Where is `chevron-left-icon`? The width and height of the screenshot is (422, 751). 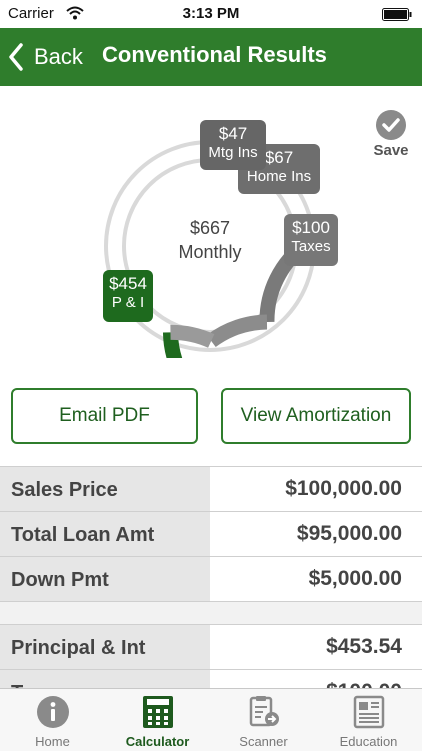
chevron-left-icon is located at coordinates (16, 57).